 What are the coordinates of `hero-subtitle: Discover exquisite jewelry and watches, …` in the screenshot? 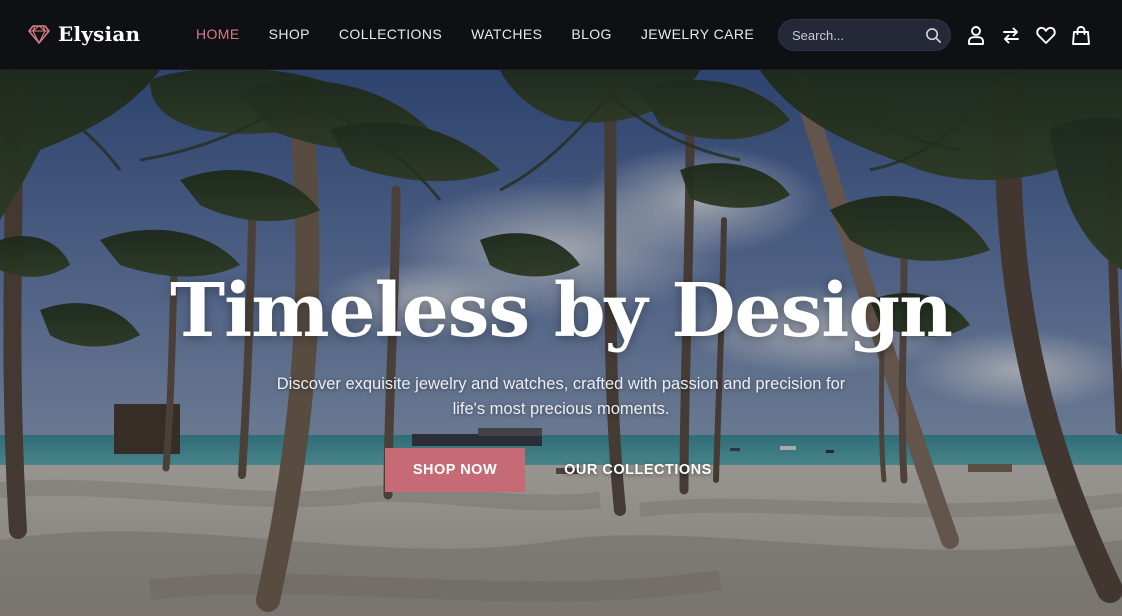 It's located at (561, 396).